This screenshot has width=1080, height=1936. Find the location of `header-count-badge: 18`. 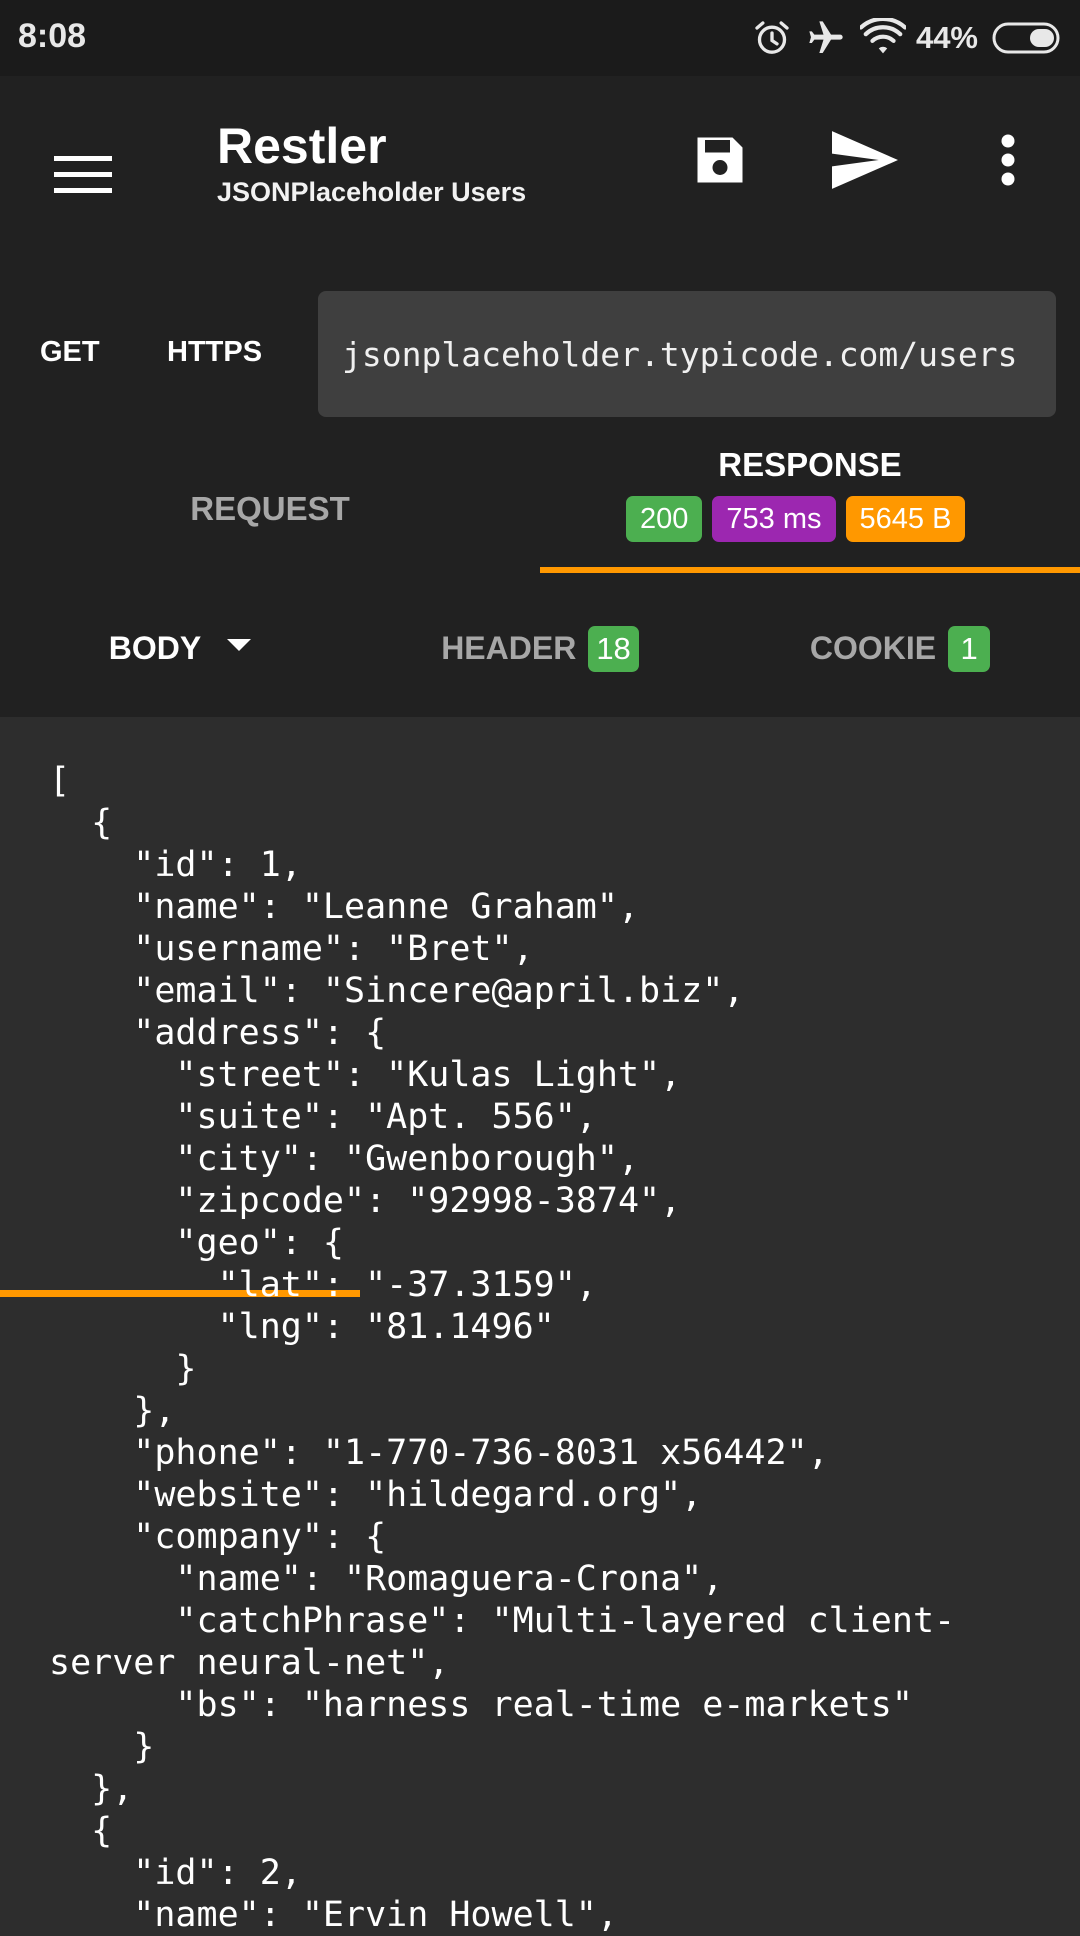

header-count-badge: 18 is located at coordinates (613, 648).